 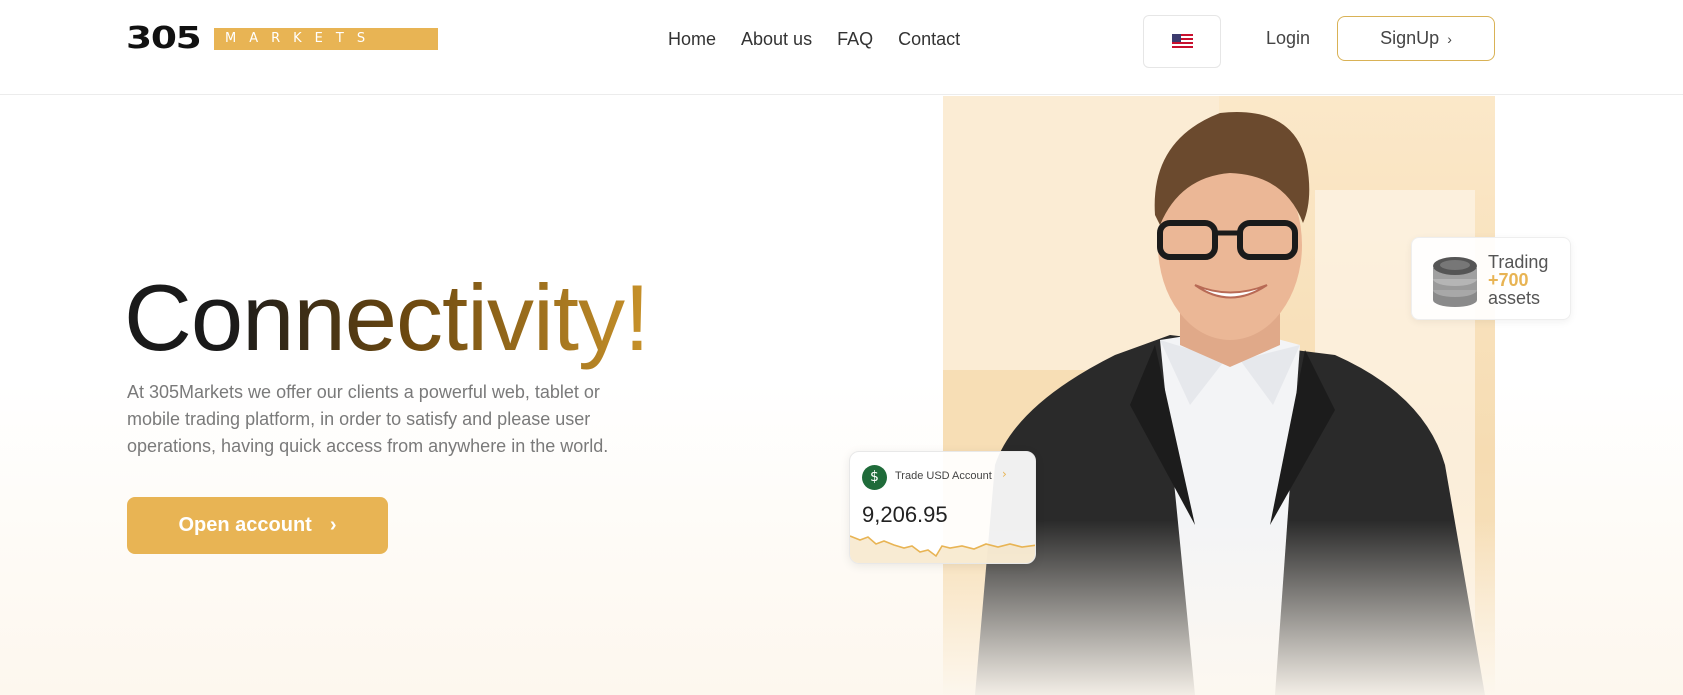 What do you see at coordinates (692, 39) in the screenshot?
I see `nav-home: Home` at bounding box center [692, 39].